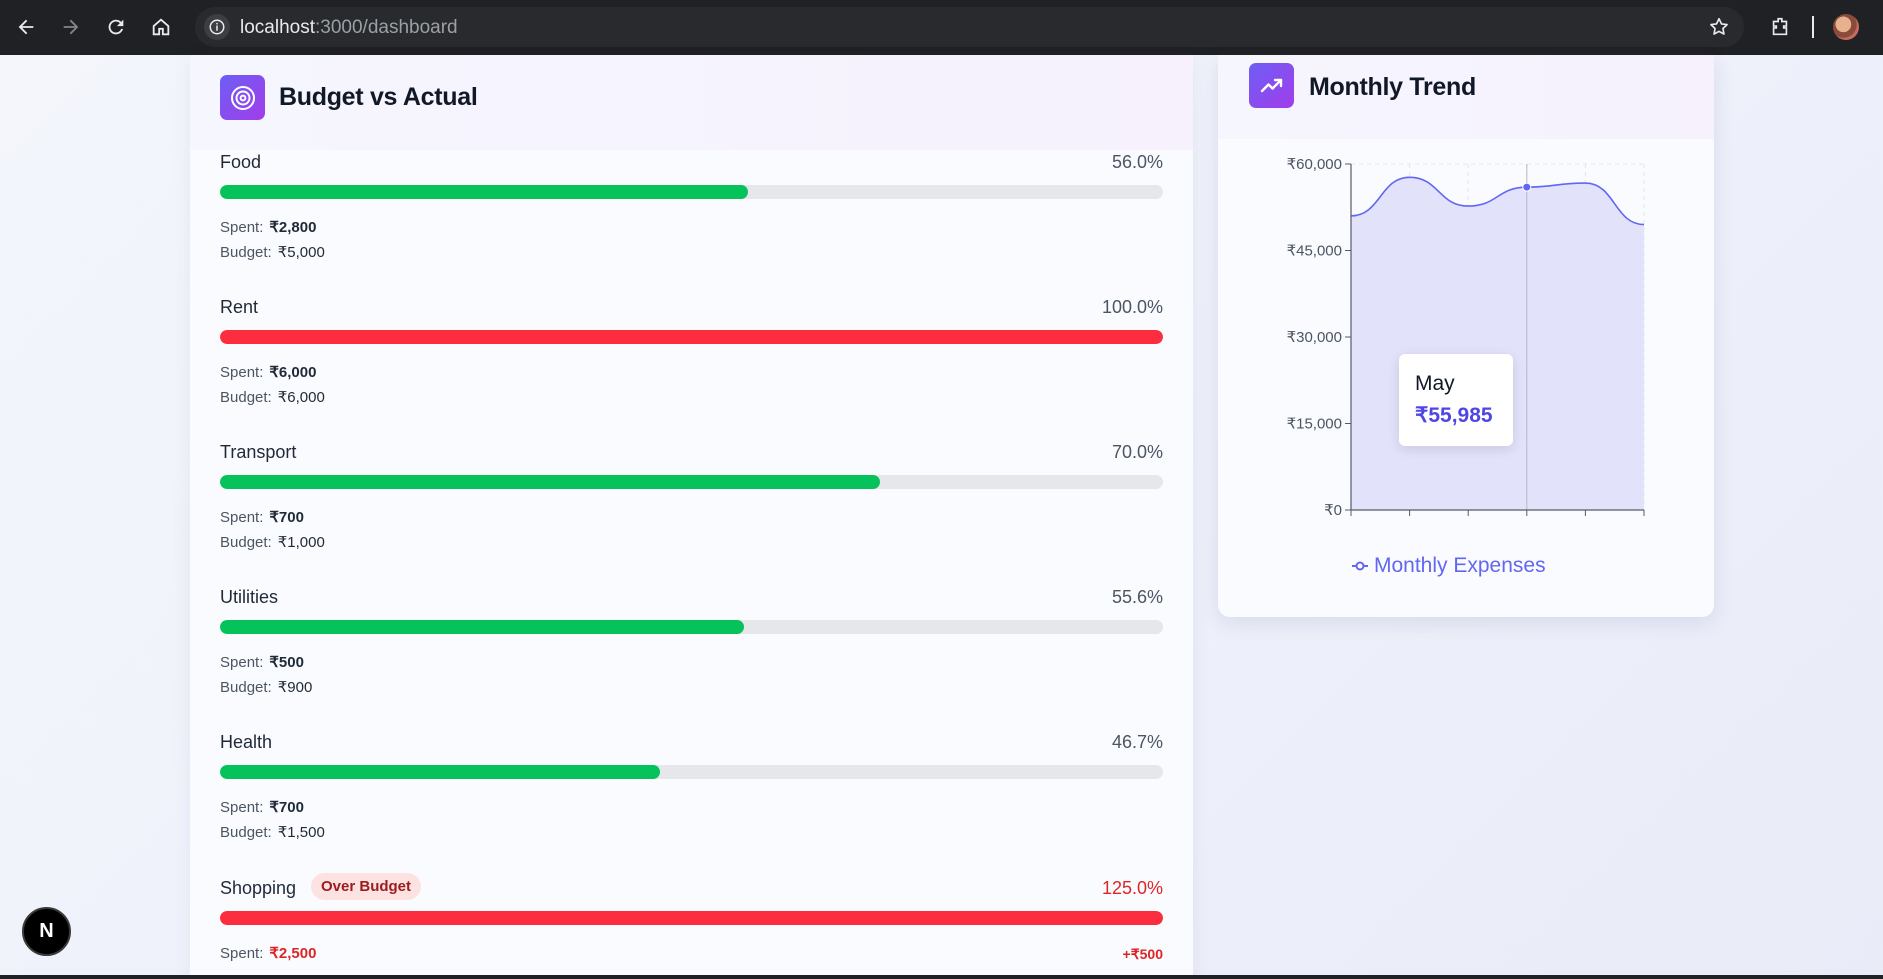 This screenshot has width=1883, height=979. What do you see at coordinates (1314, 424) in the screenshot?
I see `y-tick-label: ₹15,000` at bounding box center [1314, 424].